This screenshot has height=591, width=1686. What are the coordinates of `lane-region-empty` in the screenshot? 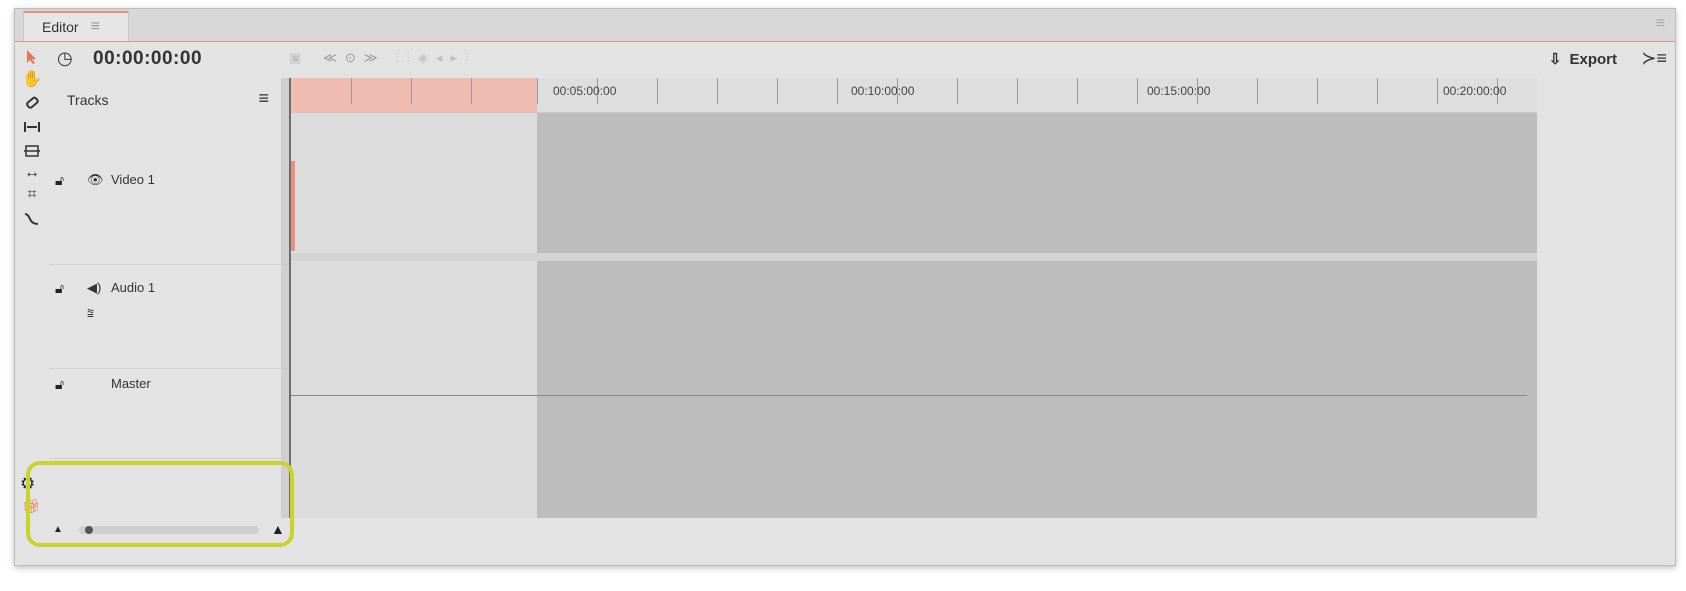 It's located at (1037, 183).